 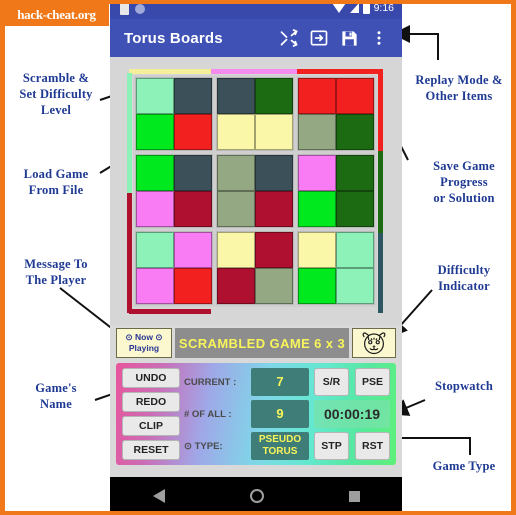 What do you see at coordinates (349, 38) in the screenshot?
I see `save-icon` at bounding box center [349, 38].